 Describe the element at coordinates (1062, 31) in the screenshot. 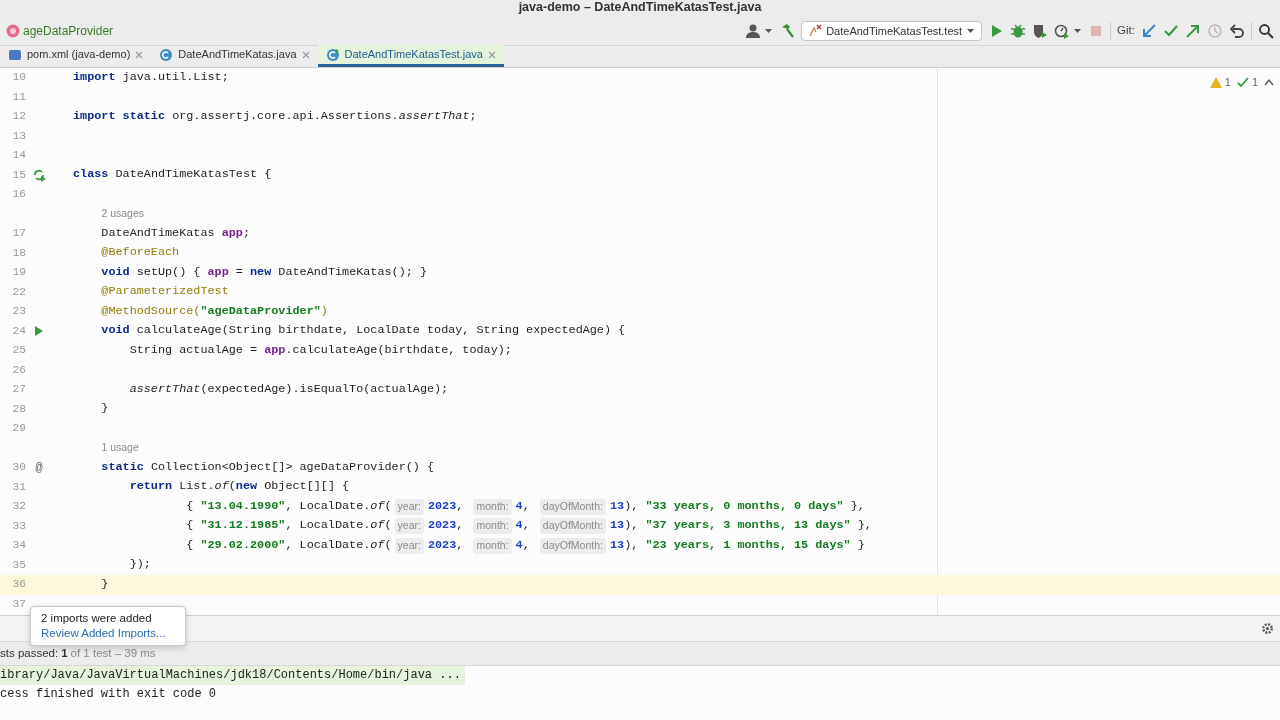

I see `gauge-icon` at that location.